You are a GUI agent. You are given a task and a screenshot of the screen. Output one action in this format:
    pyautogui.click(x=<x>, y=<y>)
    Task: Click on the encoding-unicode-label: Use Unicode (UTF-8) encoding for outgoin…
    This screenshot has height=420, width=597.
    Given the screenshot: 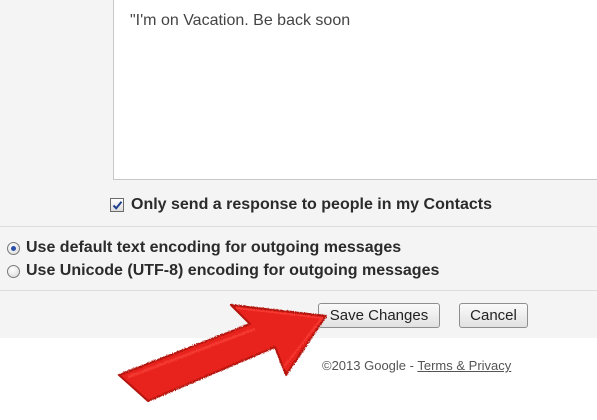 What is the action you would take?
    pyautogui.click(x=233, y=270)
    